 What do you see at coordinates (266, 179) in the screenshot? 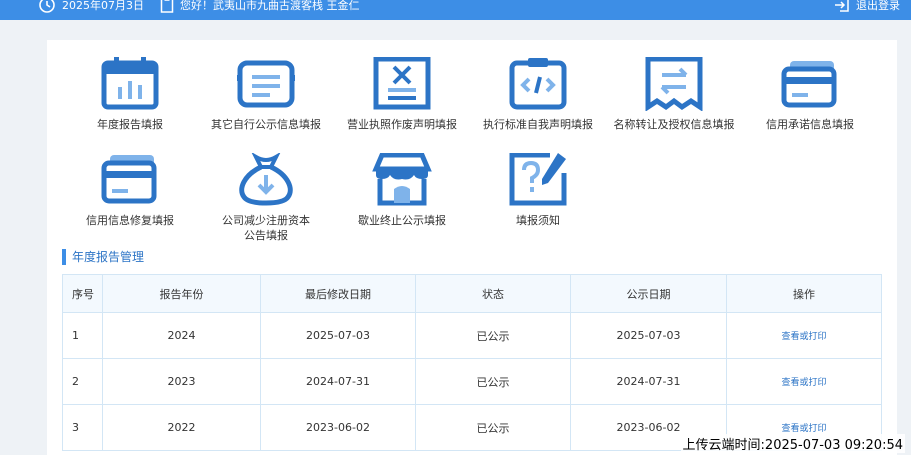
I see `money-bag-icon` at bounding box center [266, 179].